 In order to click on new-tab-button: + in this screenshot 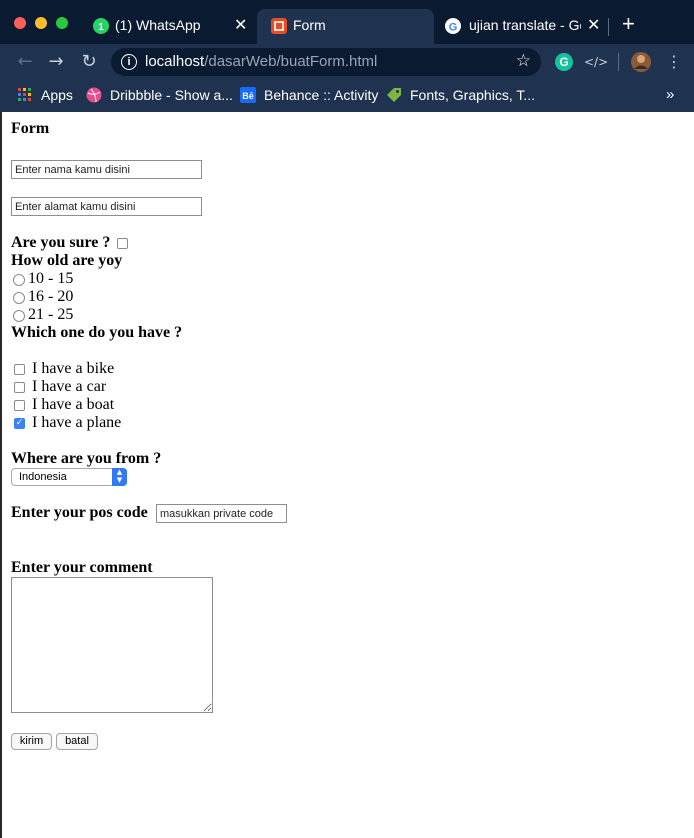, I will do `click(631, 26)`.